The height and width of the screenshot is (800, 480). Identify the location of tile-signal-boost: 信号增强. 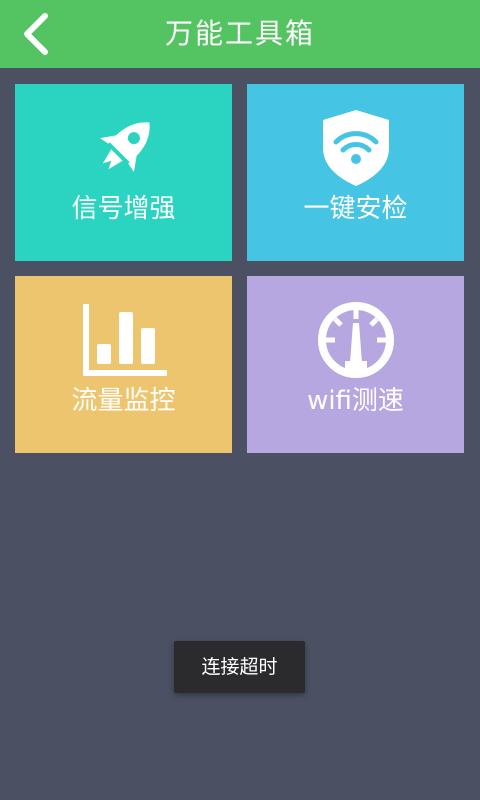
(123, 172).